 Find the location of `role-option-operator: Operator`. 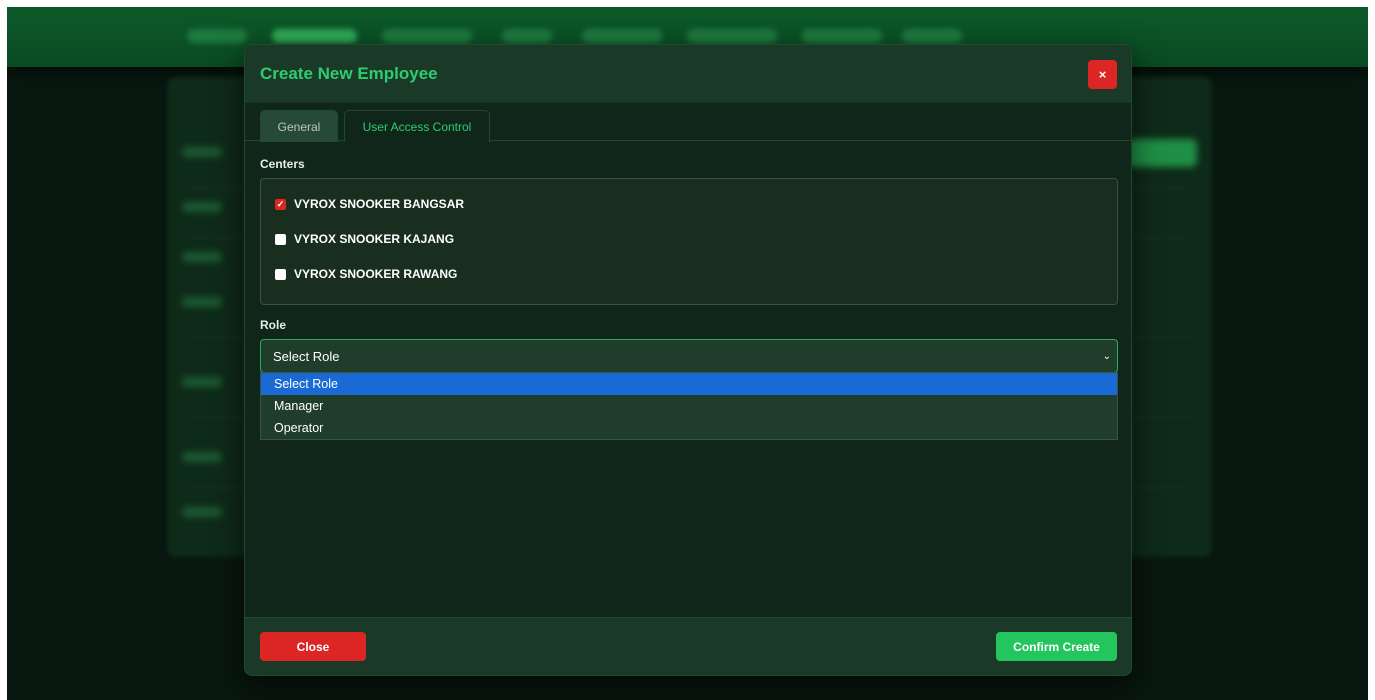

role-option-operator: Operator is located at coordinates (689, 428).